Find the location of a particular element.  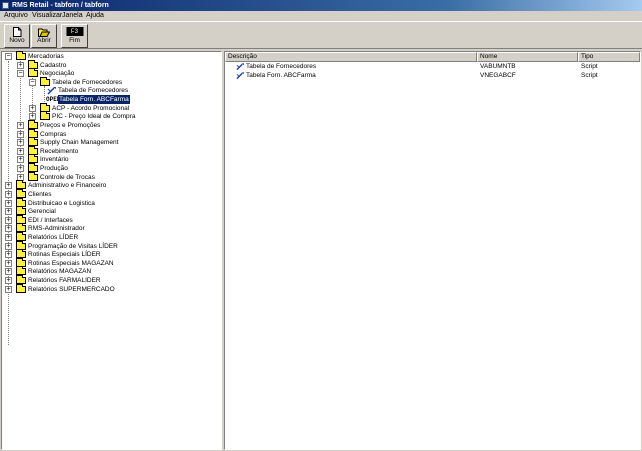

menu-janela: Janela is located at coordinates (72, 16).